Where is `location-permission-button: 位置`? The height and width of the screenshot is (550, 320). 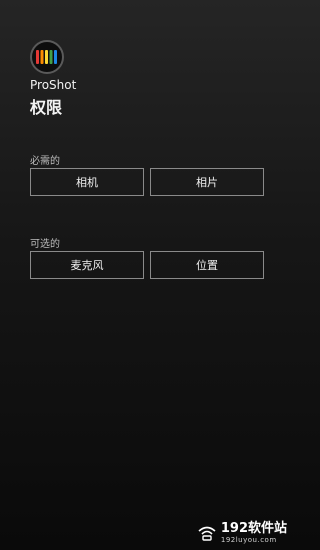 location-permission-button: 位置 is located at coordinates (207, 265).